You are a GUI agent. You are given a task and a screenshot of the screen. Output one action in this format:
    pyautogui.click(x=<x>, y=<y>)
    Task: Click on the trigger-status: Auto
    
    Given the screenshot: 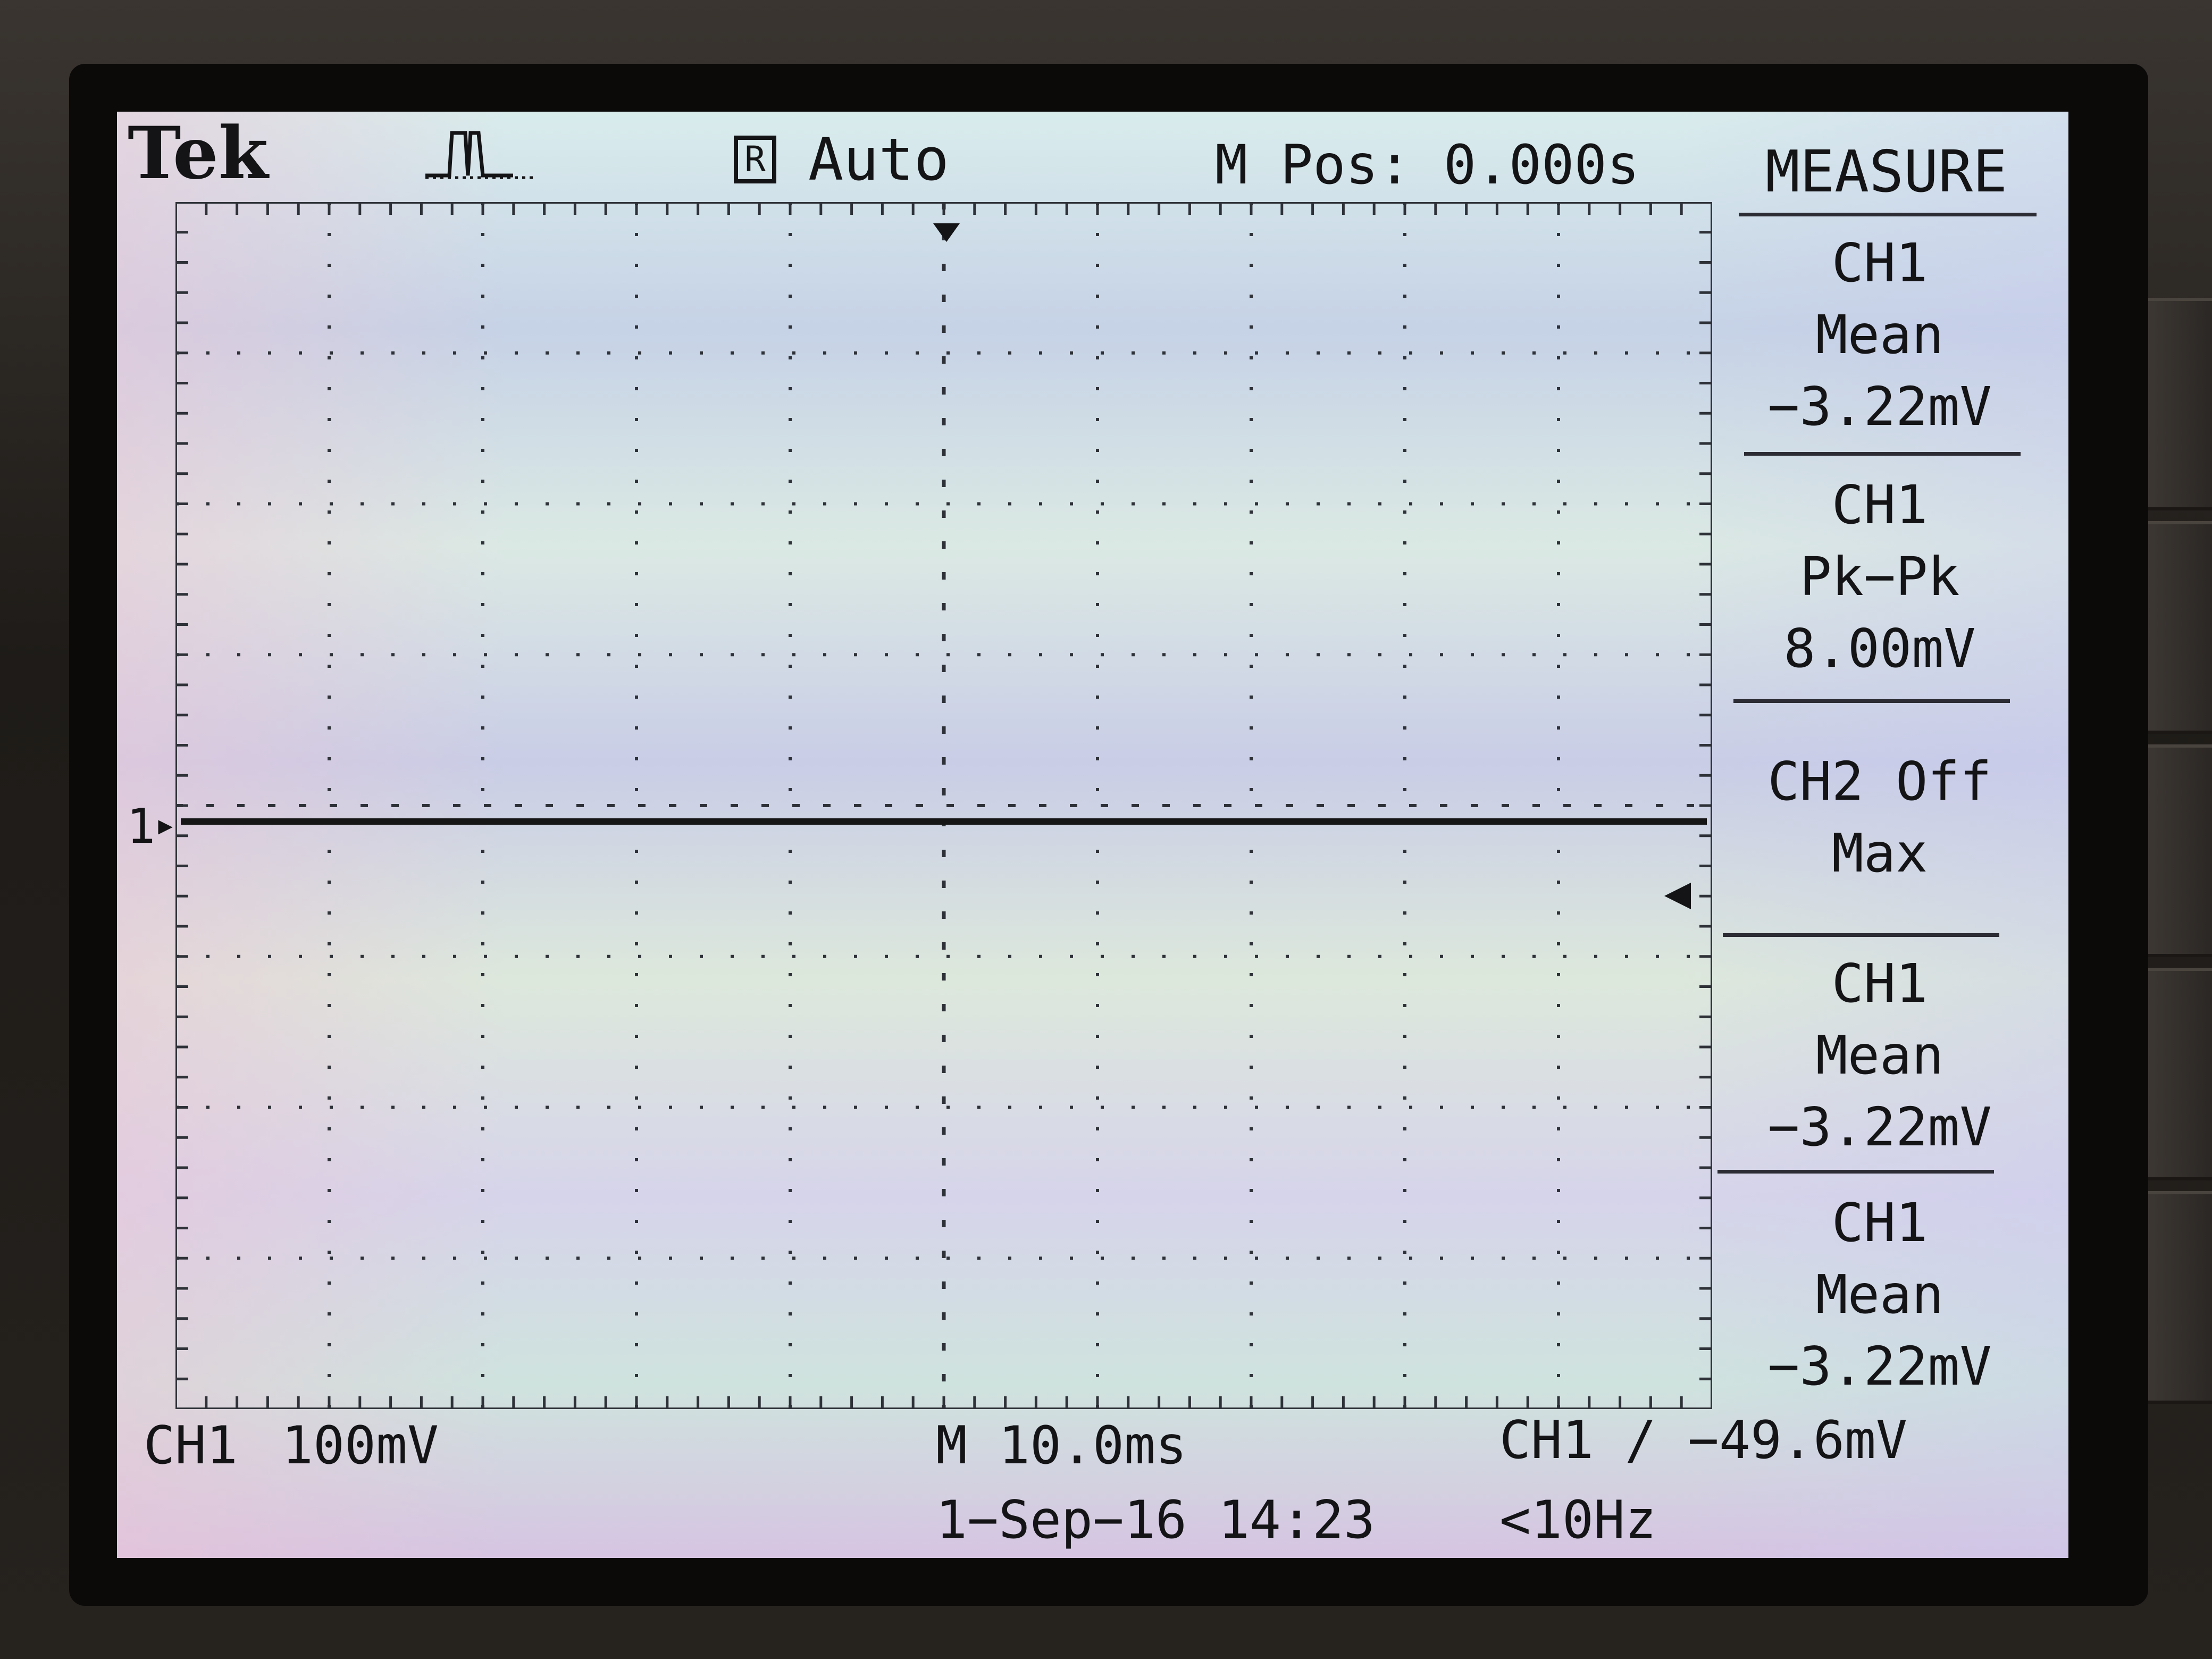 What is the action you would take?
    pyautogui.click(x=878, y=159)
    